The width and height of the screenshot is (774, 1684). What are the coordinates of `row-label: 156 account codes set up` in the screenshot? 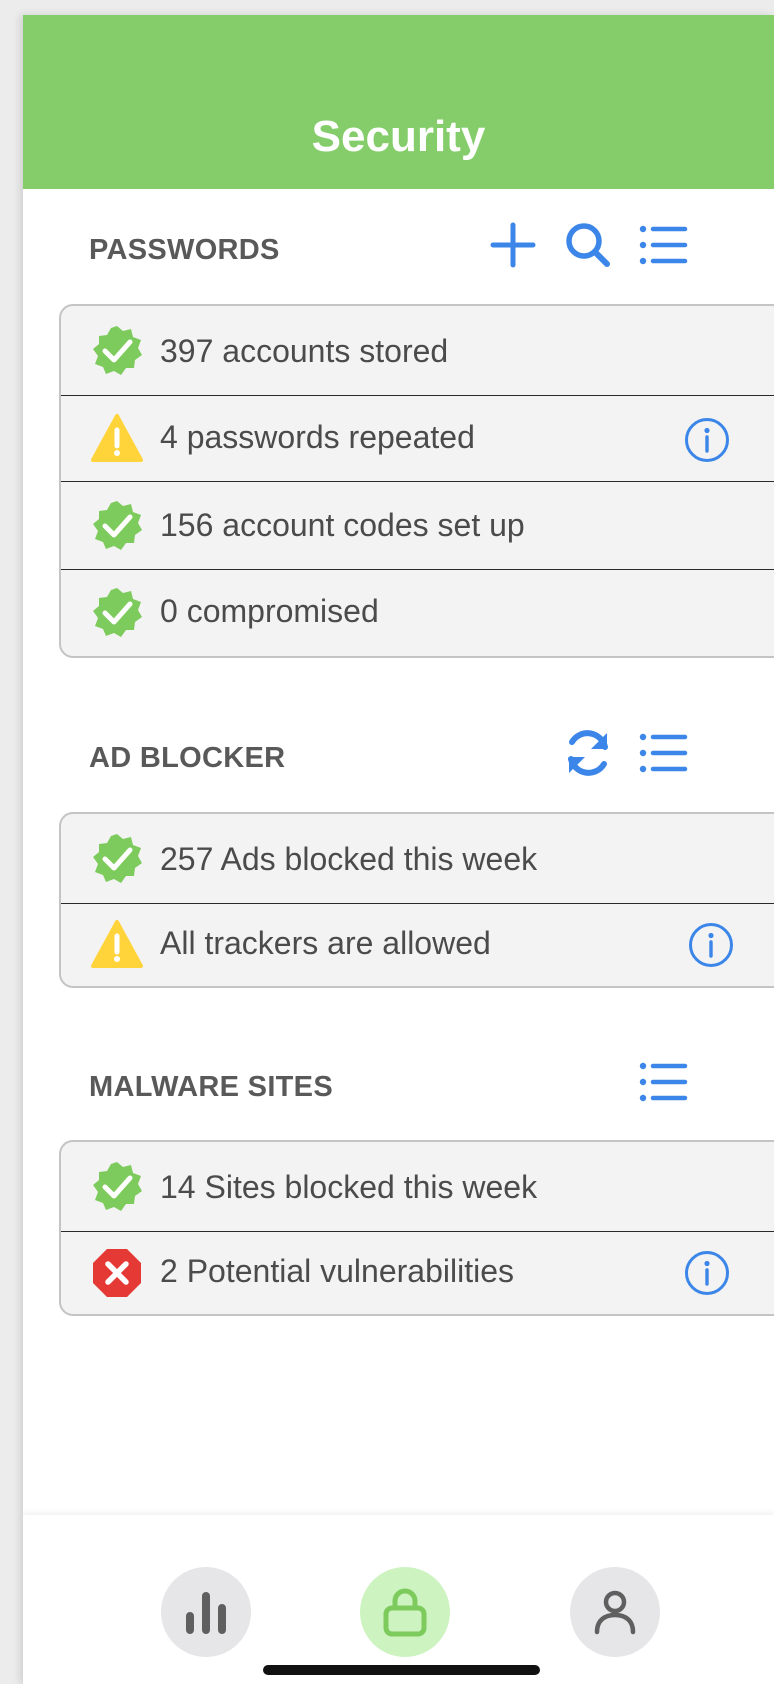 It's located at (342, 525).